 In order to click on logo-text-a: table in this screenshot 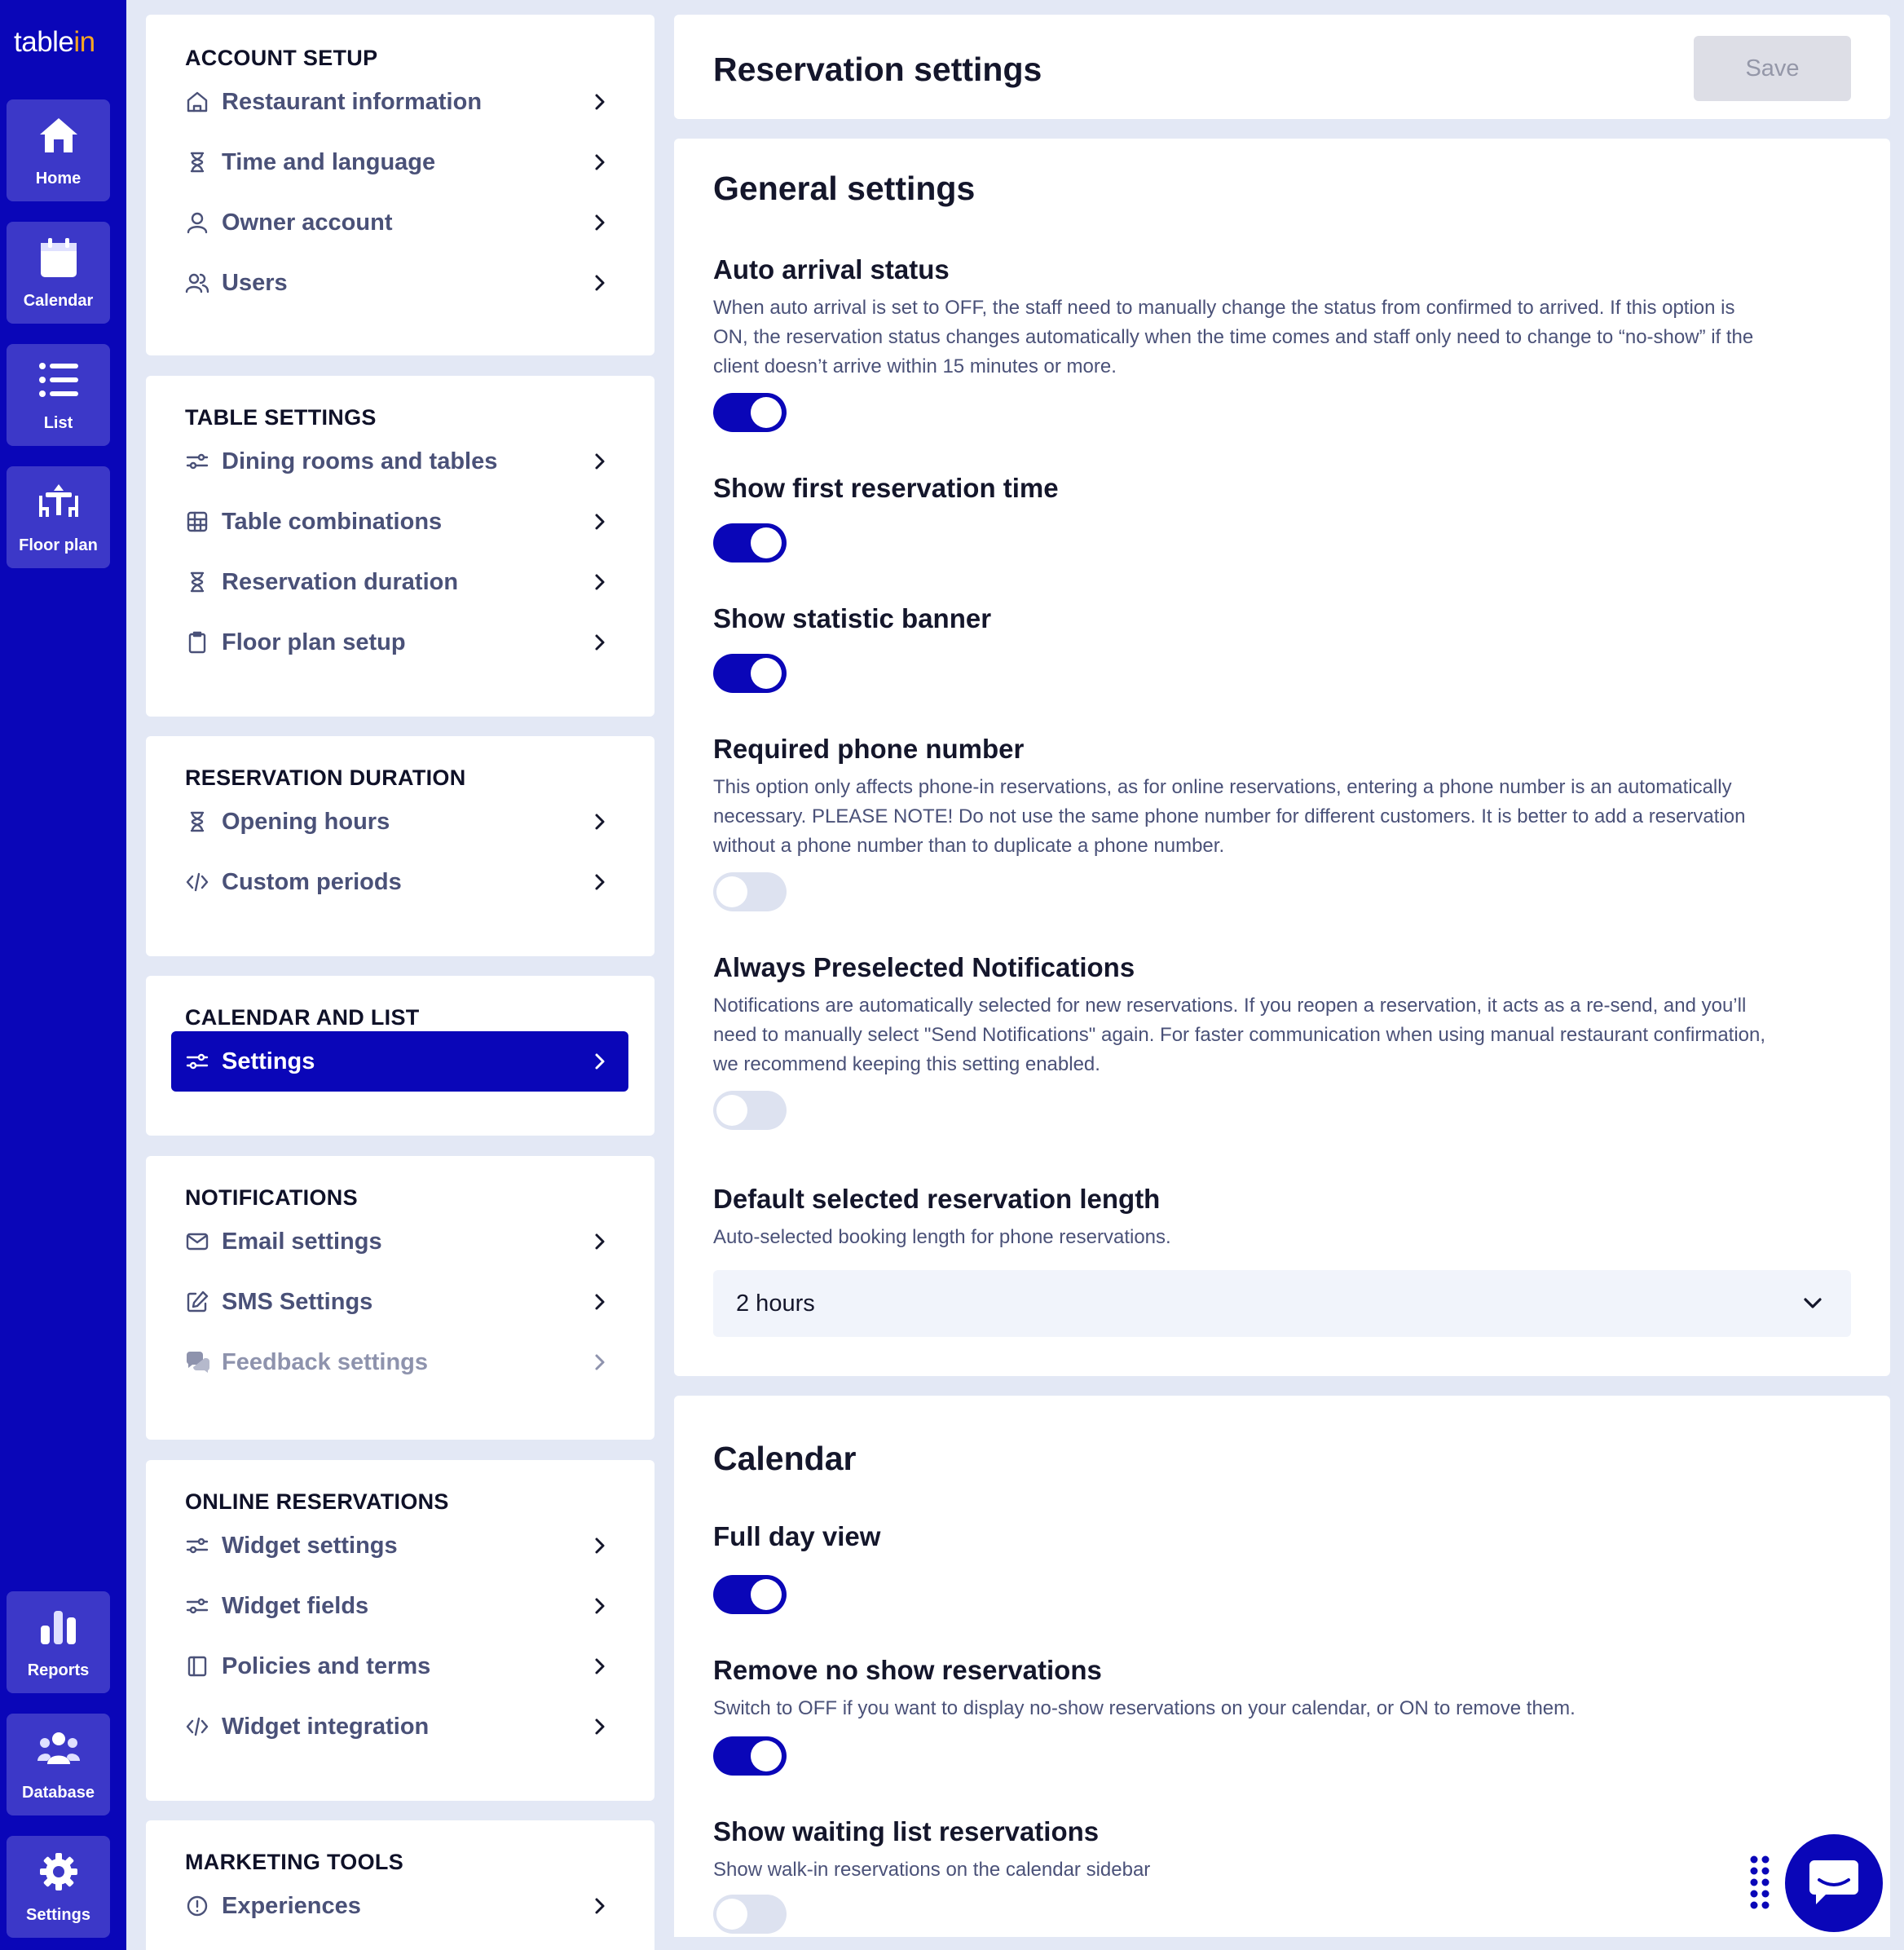, I will do `click(44, 42)`.